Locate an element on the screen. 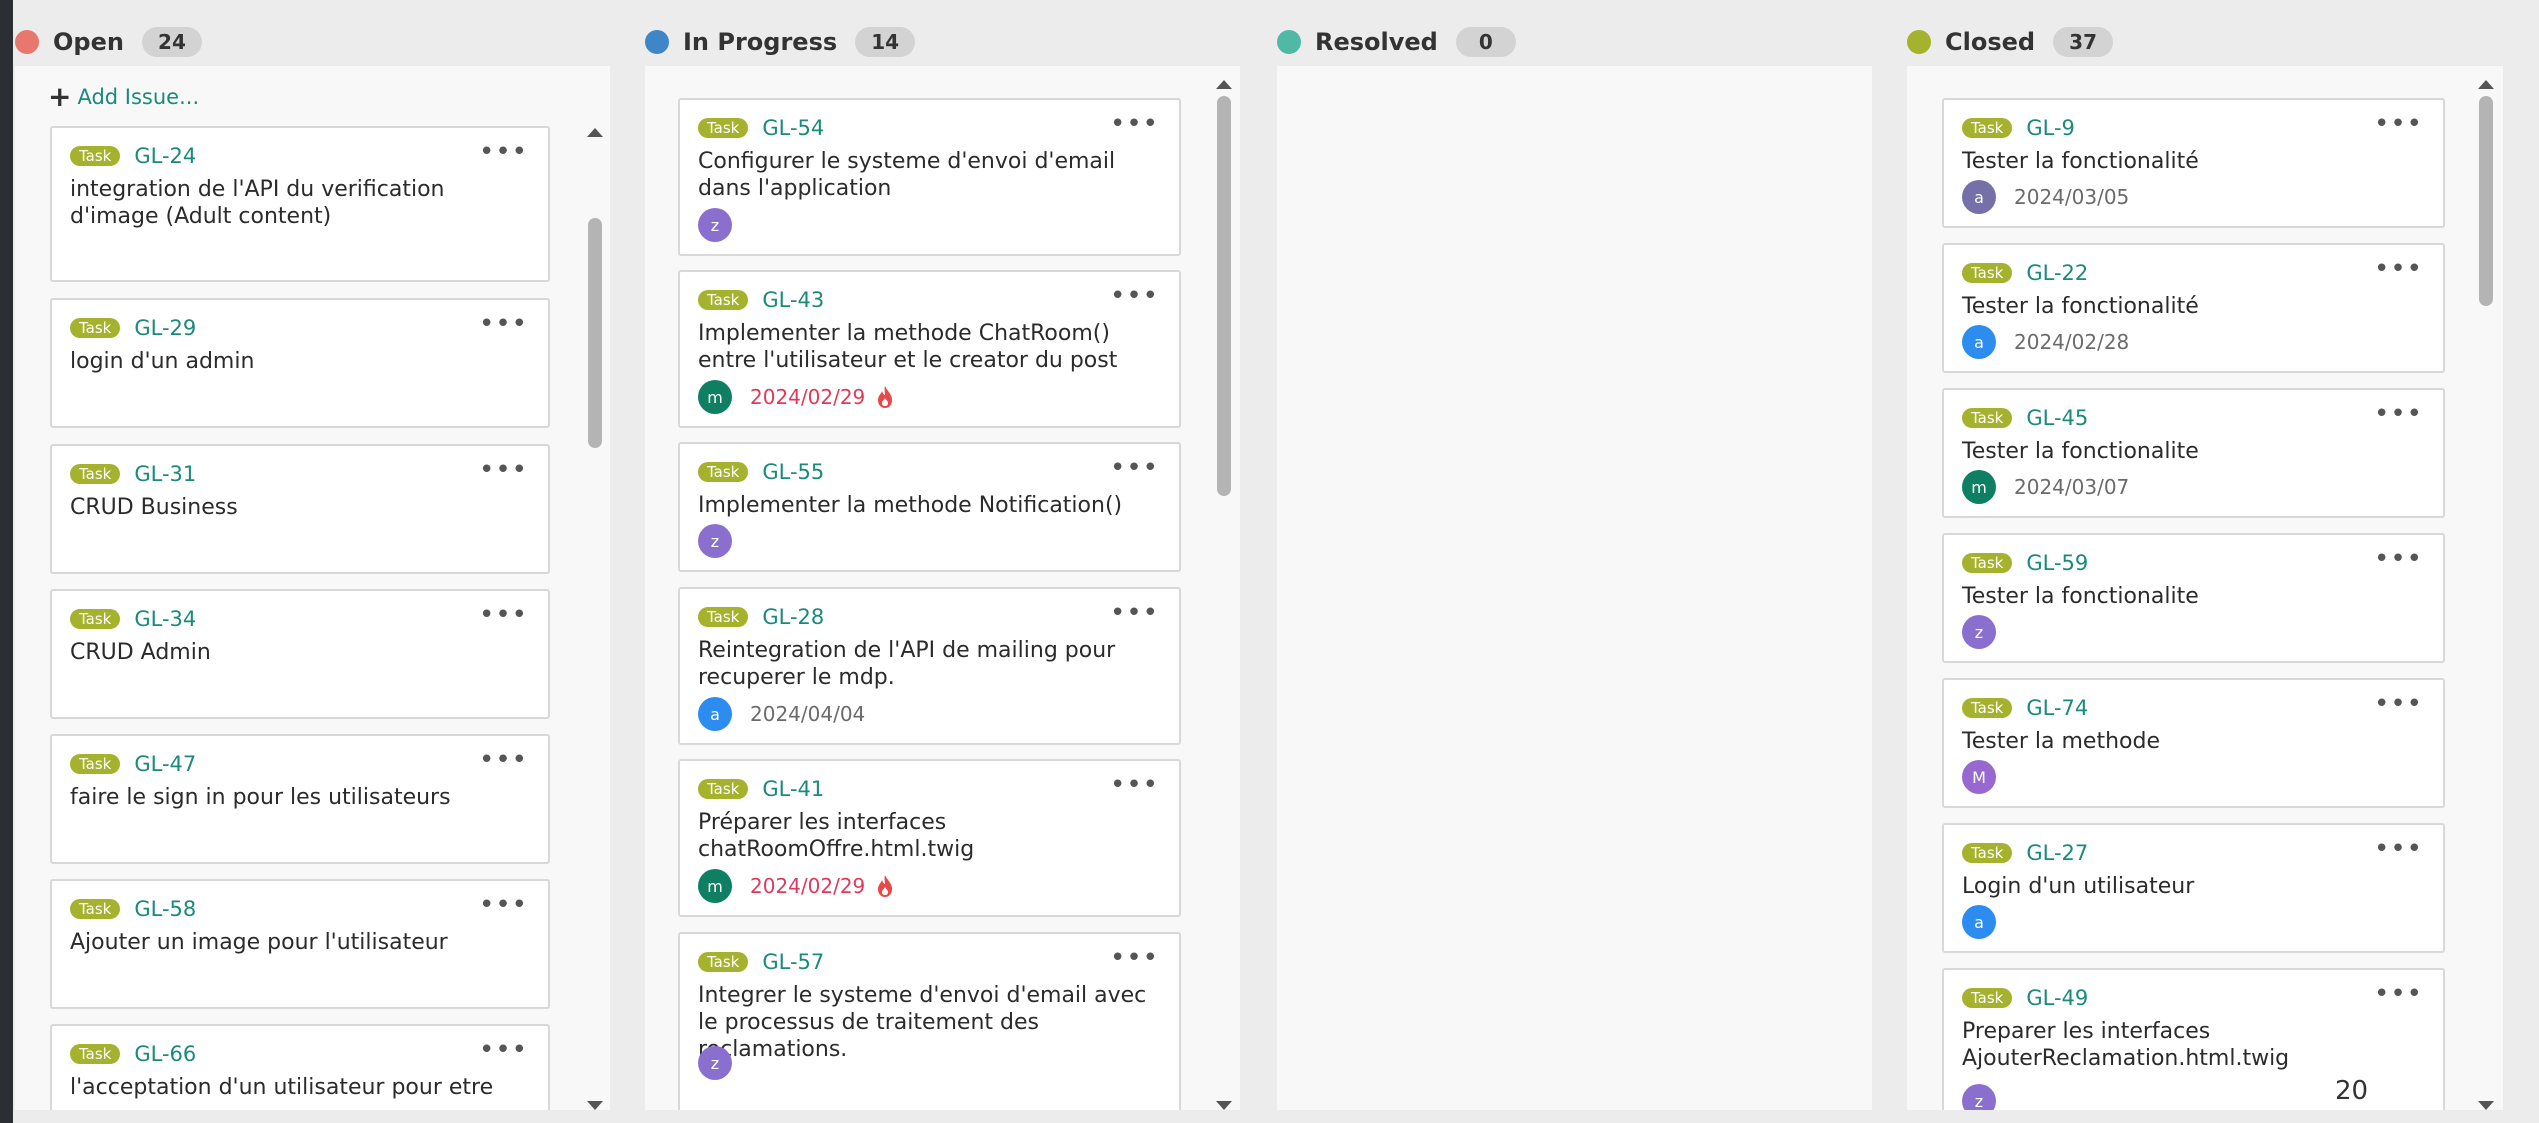 This screenshot has height=1123, width=2539. due-date: 2024/03/07 is located at coordinates (2072, 487).